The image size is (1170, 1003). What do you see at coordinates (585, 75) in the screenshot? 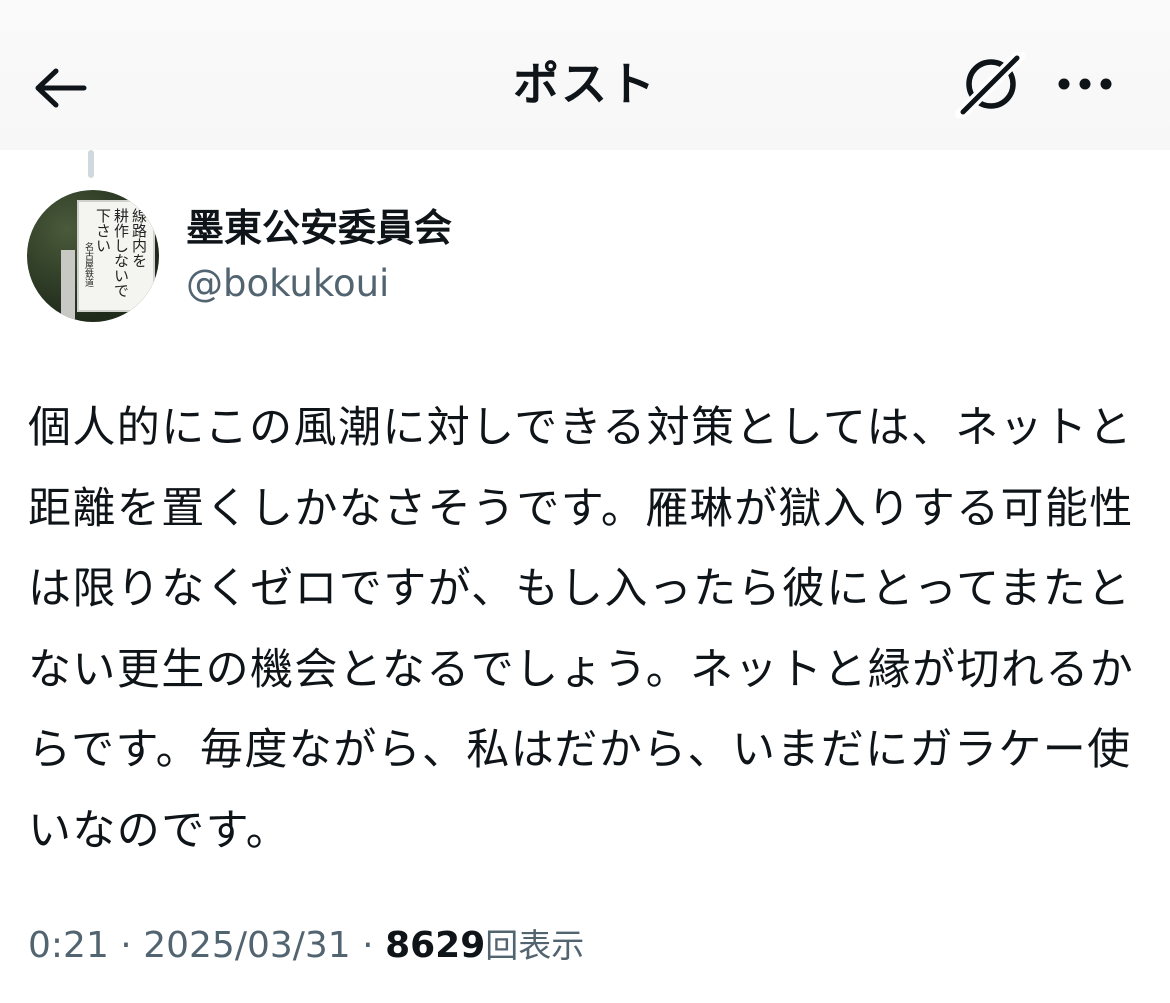
I see `top-bar: ポスト` at bounding box center [585, 75].